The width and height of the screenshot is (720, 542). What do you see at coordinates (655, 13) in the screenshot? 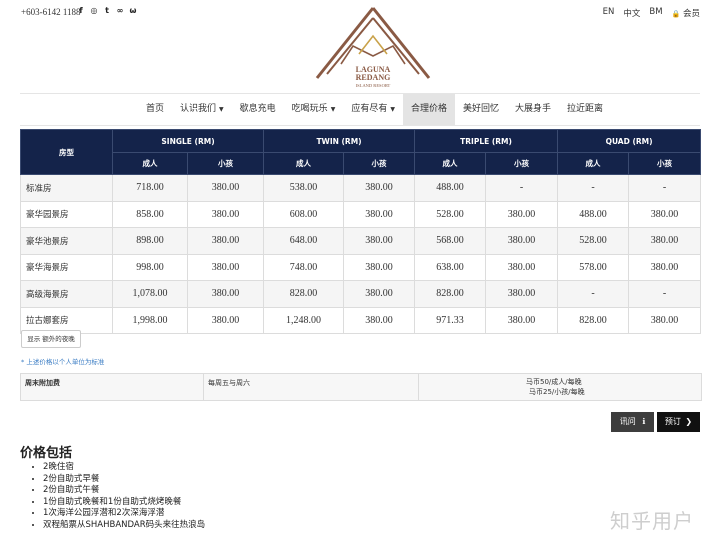
I see `lang-bm: BM` at bounding box center [655, 13].